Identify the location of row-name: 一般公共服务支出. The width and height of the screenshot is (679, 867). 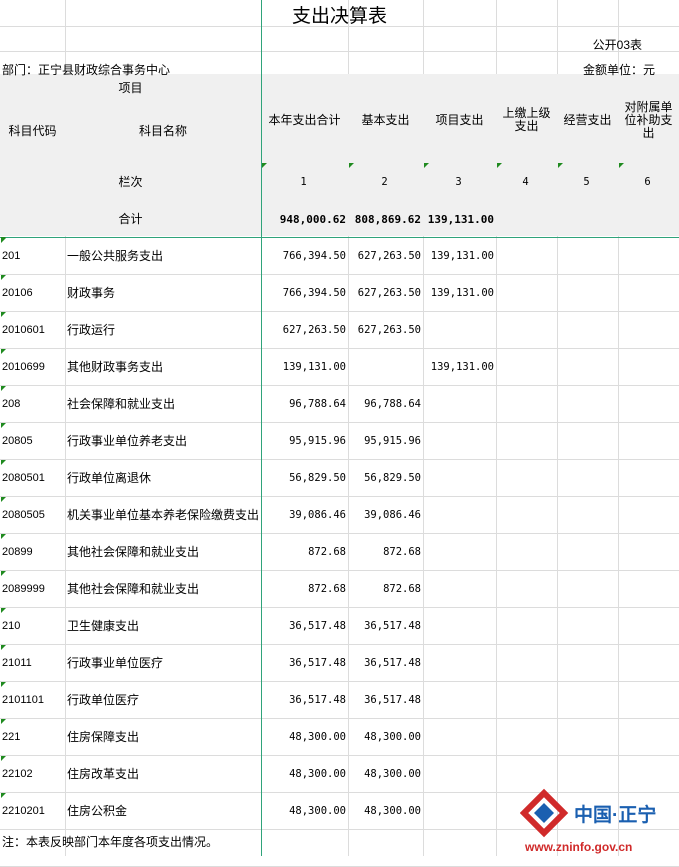
(115, 255).